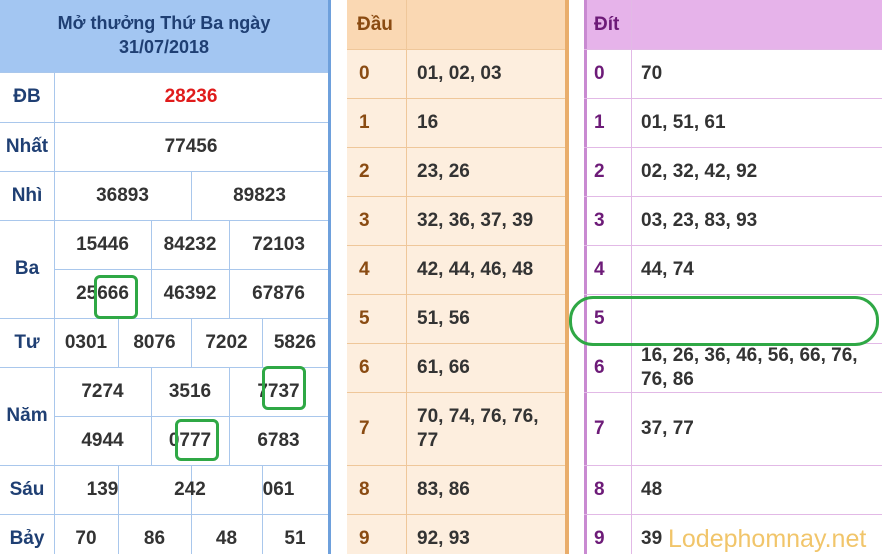  What do you see at coordinates (478, 428) in the screenshot?
I see `dau-values: 70, 74, 76, 76, 77` at bounding box center [478, 428].